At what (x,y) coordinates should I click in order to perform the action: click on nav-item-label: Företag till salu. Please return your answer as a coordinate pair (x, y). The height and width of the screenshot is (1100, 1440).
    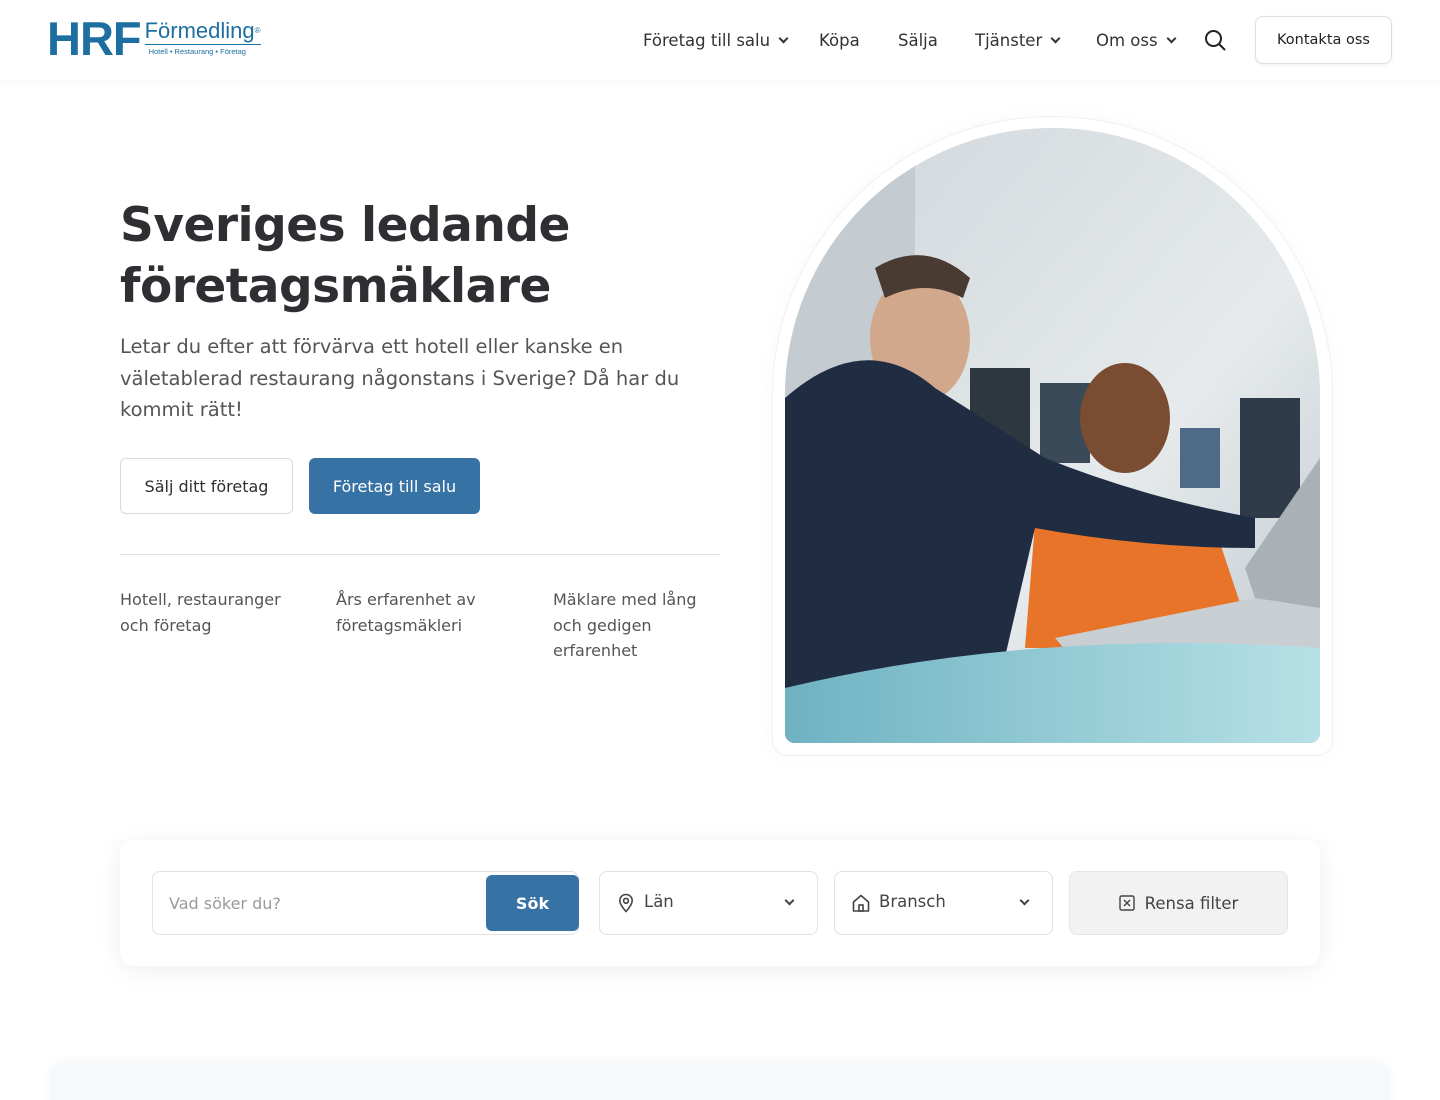
    Looking at the image, I should click on (707, 40).